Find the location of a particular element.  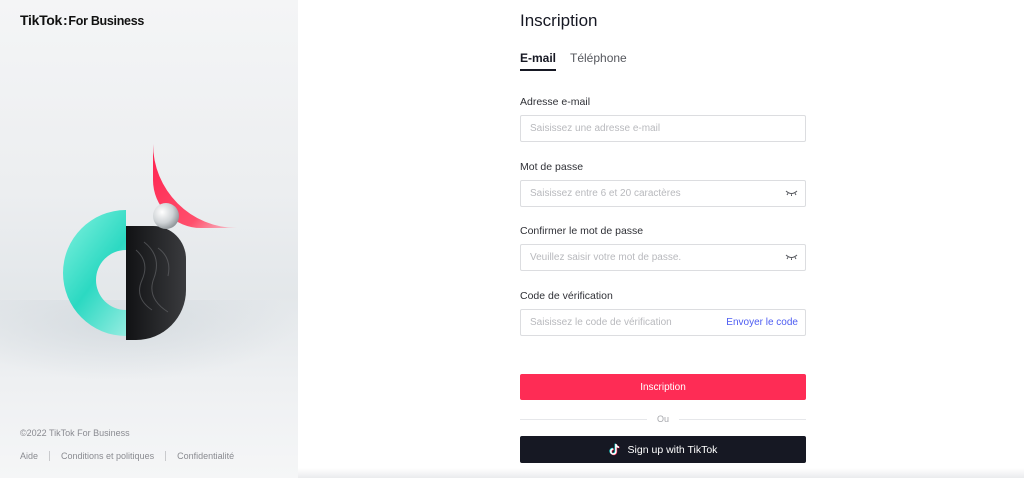

or-text: Ou is located at coordinates (663, 419).